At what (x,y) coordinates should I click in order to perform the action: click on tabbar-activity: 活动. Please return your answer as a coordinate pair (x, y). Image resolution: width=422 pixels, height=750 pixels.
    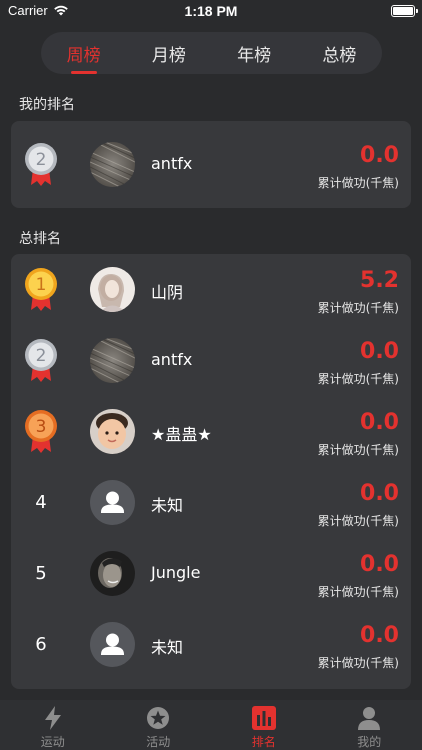
    Looking at the image, I should click on (159, 725).